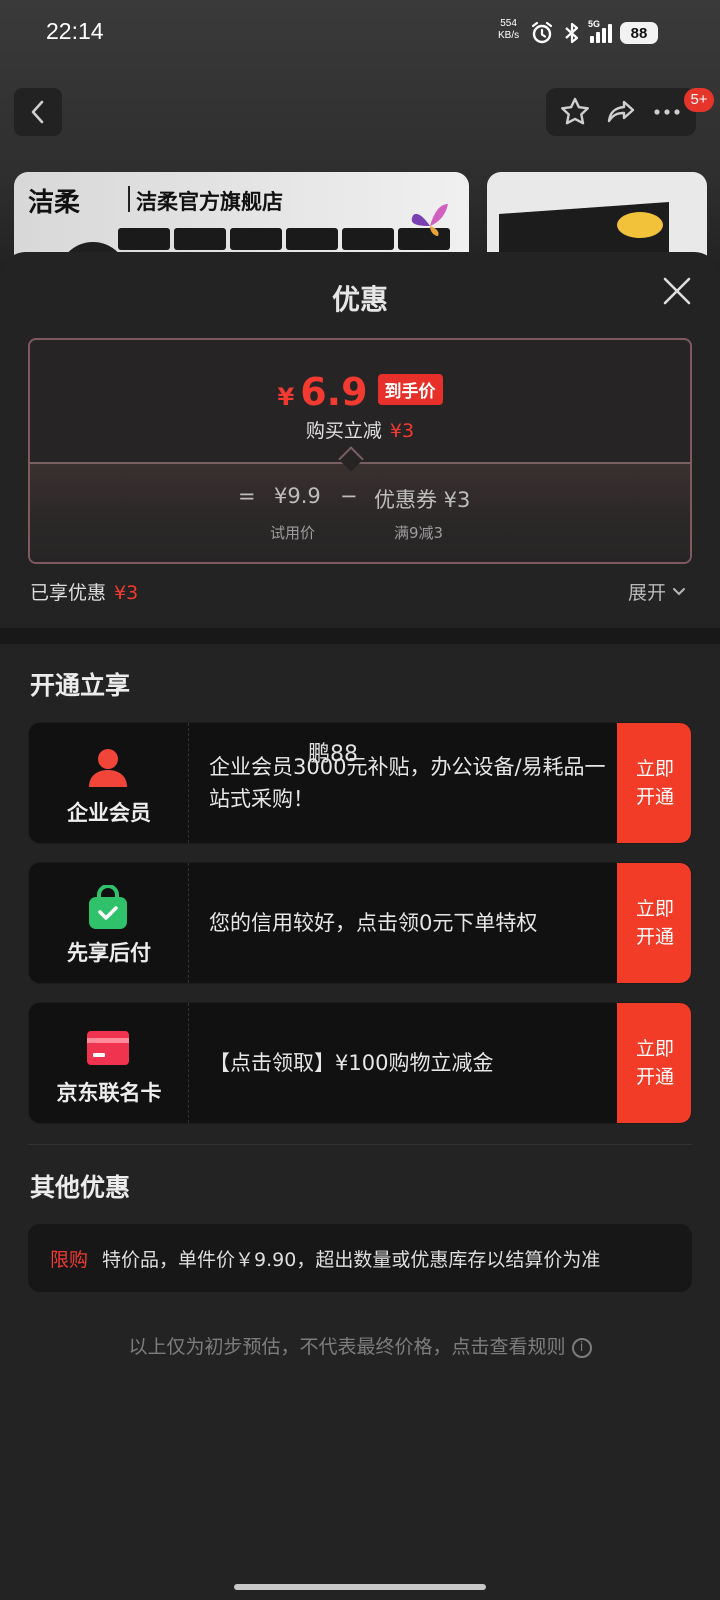 This screenshot has height=1600, width=720. What do you see at coordinates (575, 112) in the screenshot?
I see `favorite-star-icon` at bounding box center [575, 112].